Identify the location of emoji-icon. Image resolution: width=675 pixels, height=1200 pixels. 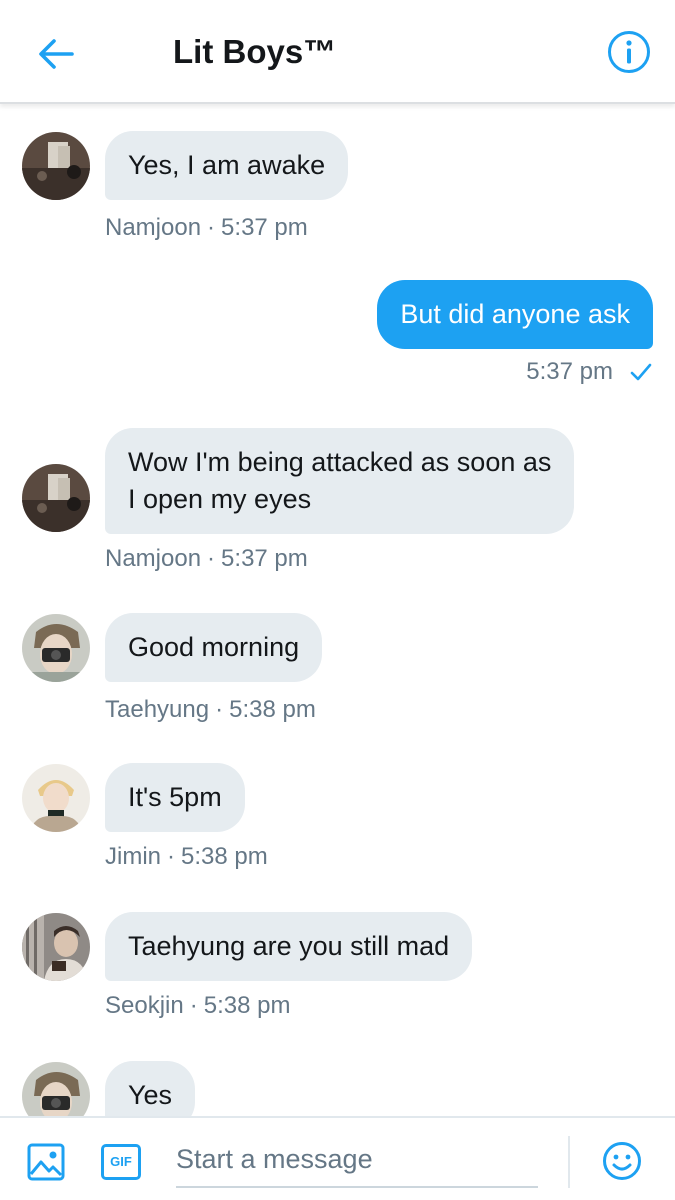
(622, 1161).